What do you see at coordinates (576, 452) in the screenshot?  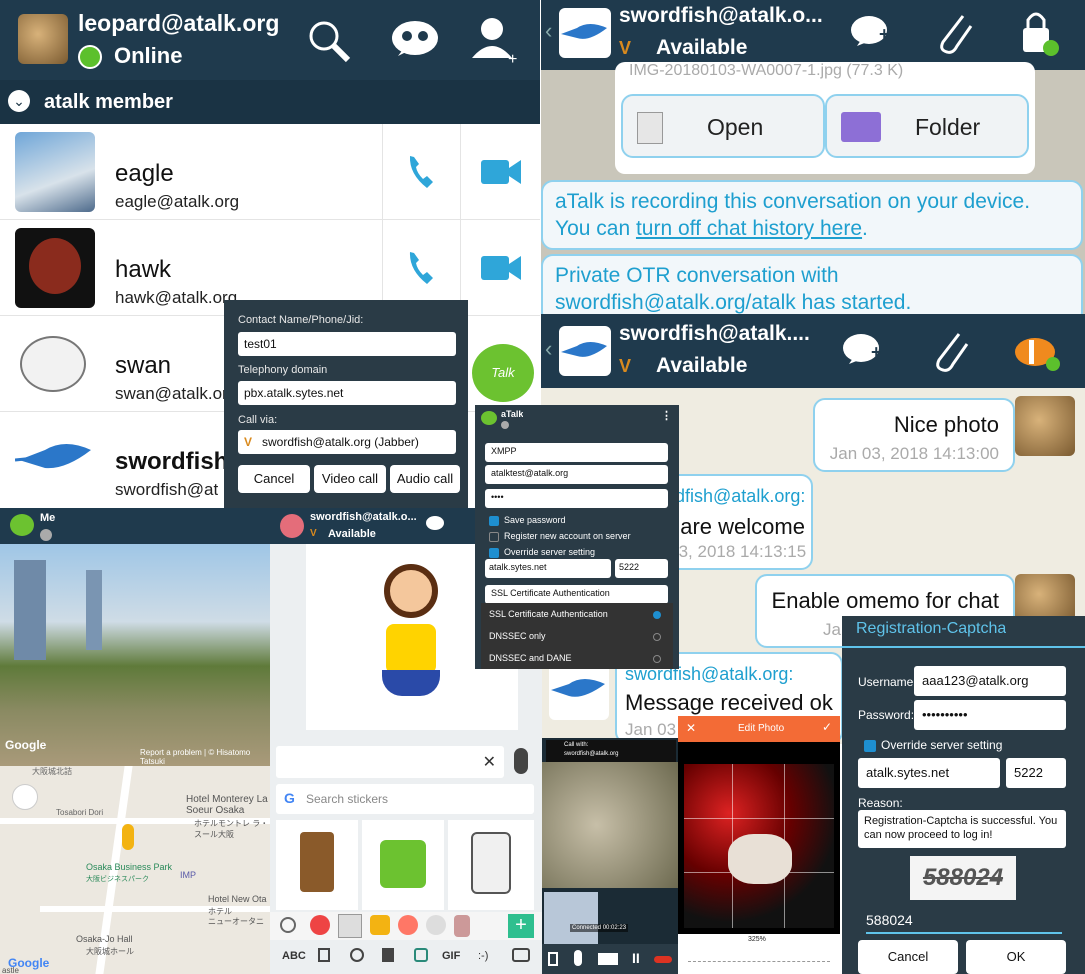 I see `protocol-select: XMPP` at bounding box center [576, 452].